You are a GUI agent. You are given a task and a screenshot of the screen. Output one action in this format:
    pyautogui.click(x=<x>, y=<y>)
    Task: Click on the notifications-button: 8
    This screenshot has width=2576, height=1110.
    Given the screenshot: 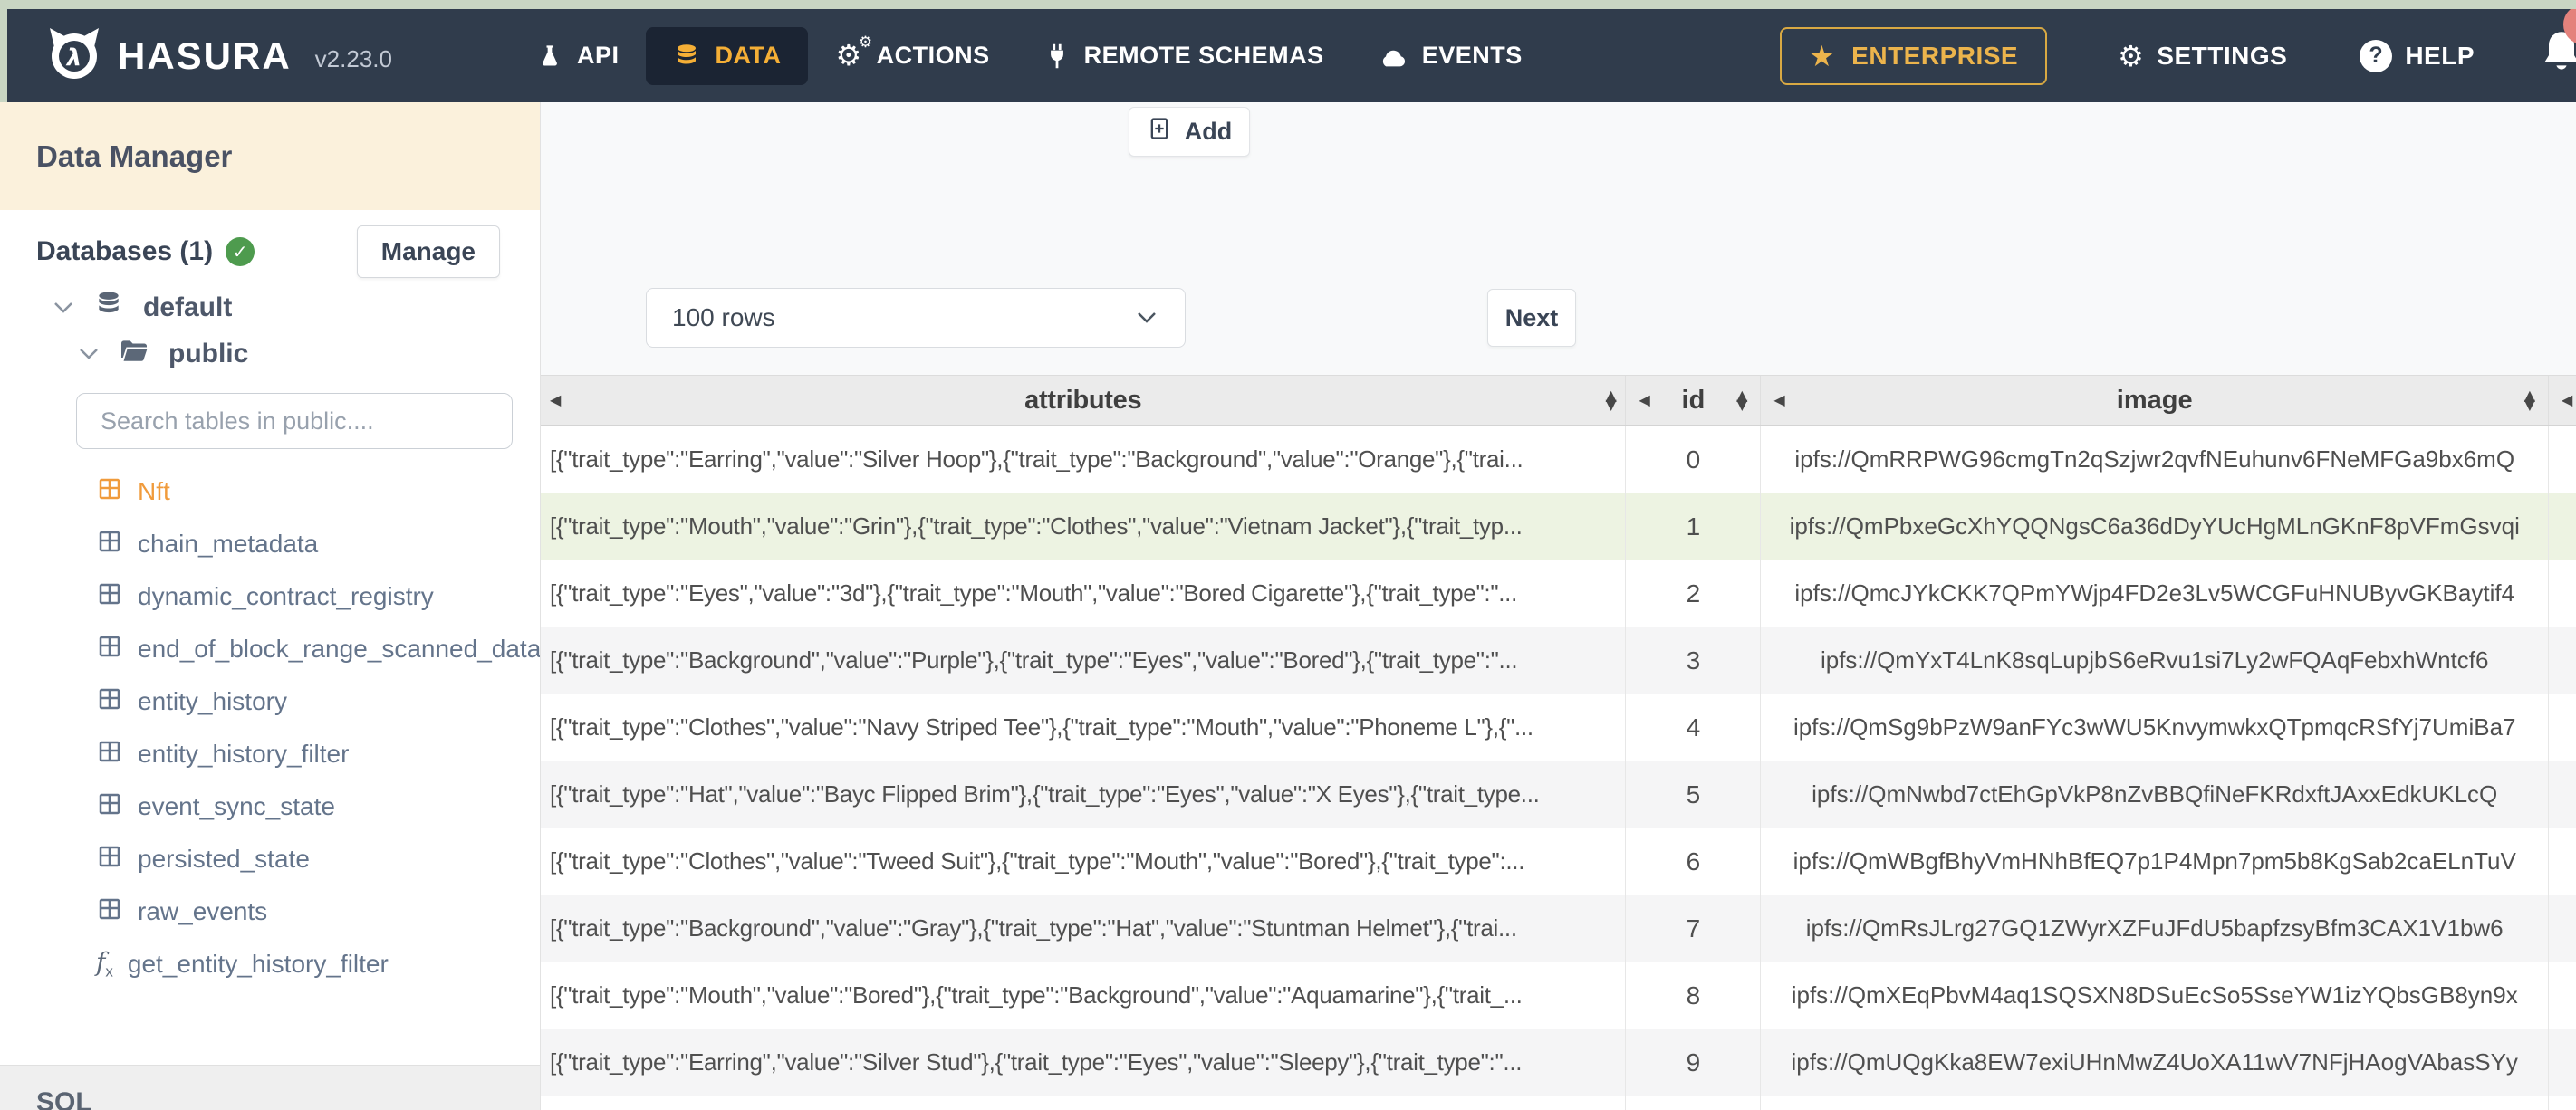 What is the action you would take?
    pyautogui.click(x=2557, y=44)
    